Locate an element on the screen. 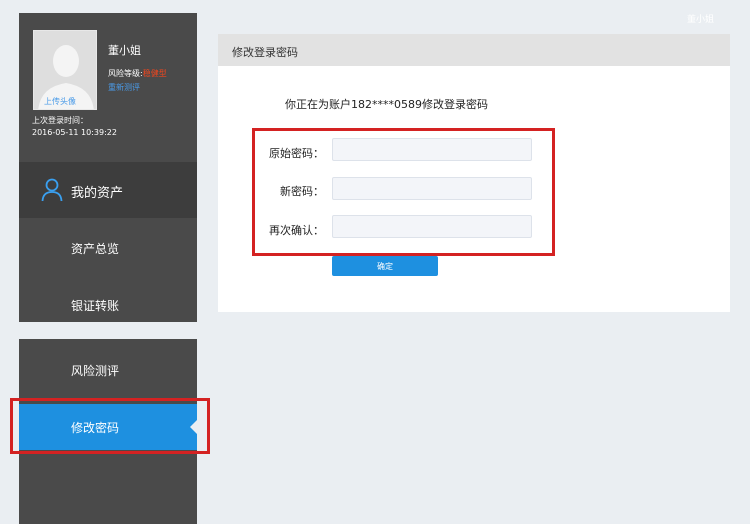 The image size is (750, 524). sidebar-item-my-assets: 我的资产 is located at coordinates (108, 190).